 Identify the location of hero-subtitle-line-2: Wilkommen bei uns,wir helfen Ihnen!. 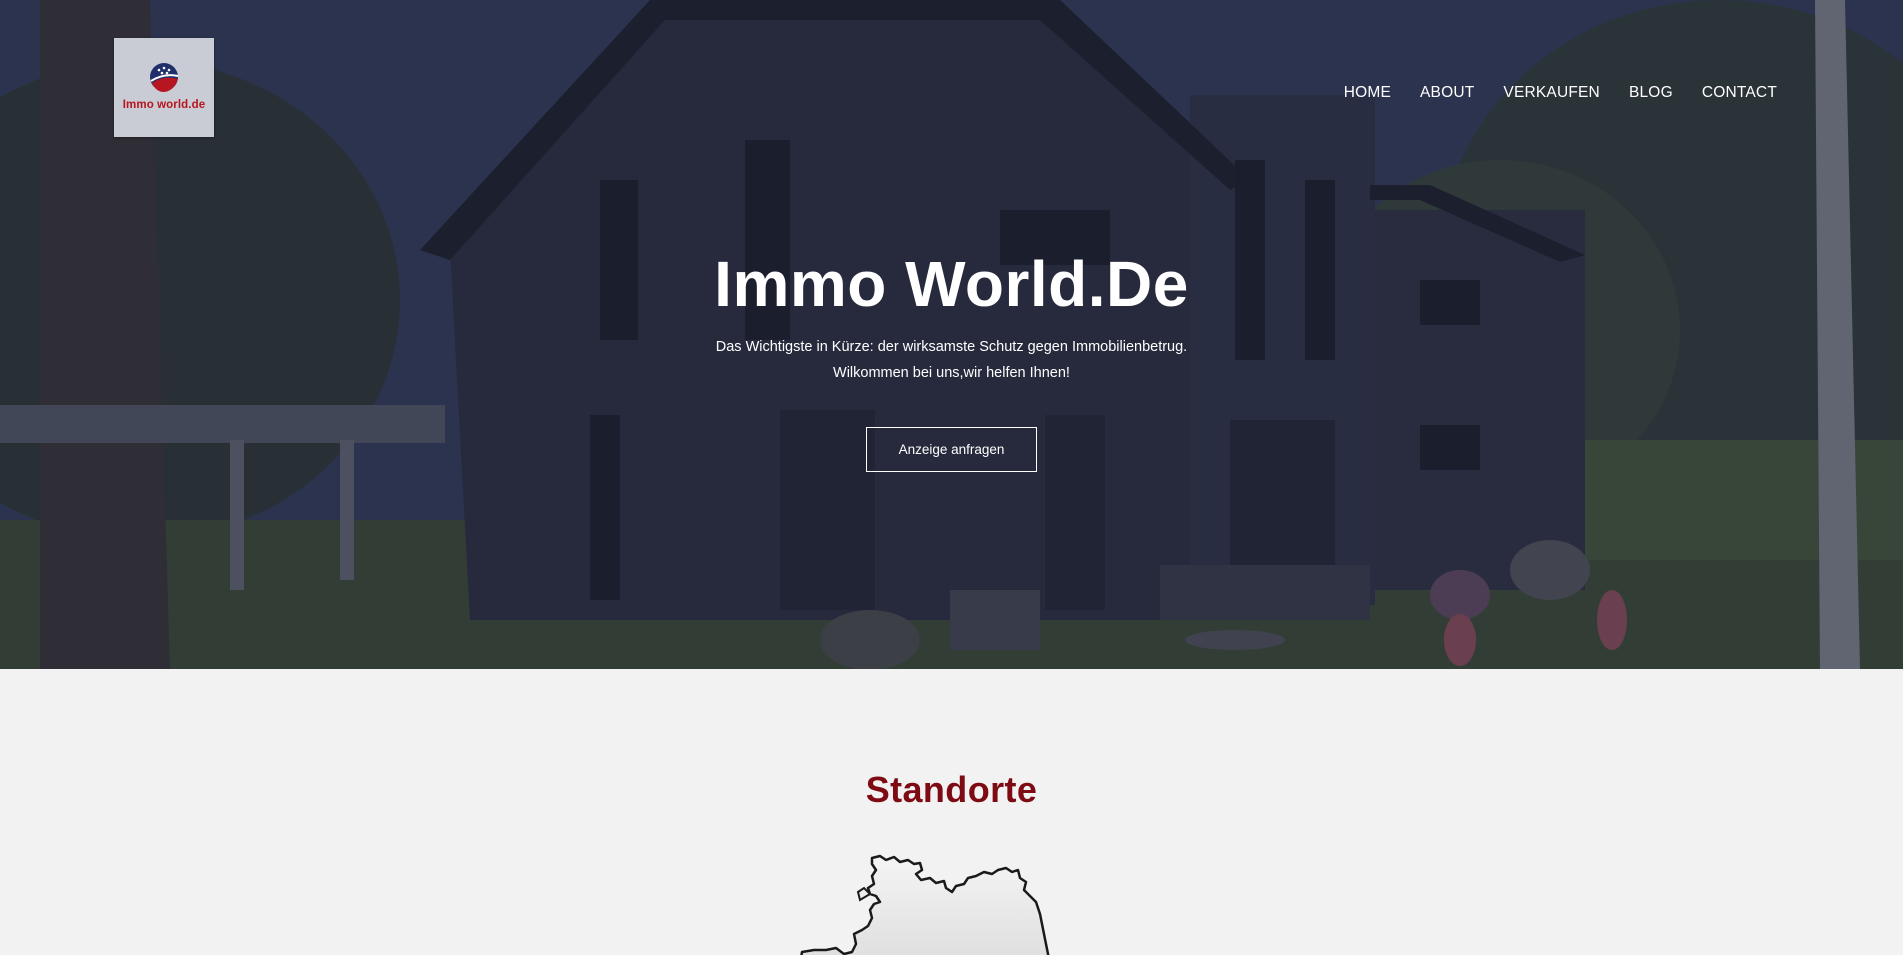
(951, 373).